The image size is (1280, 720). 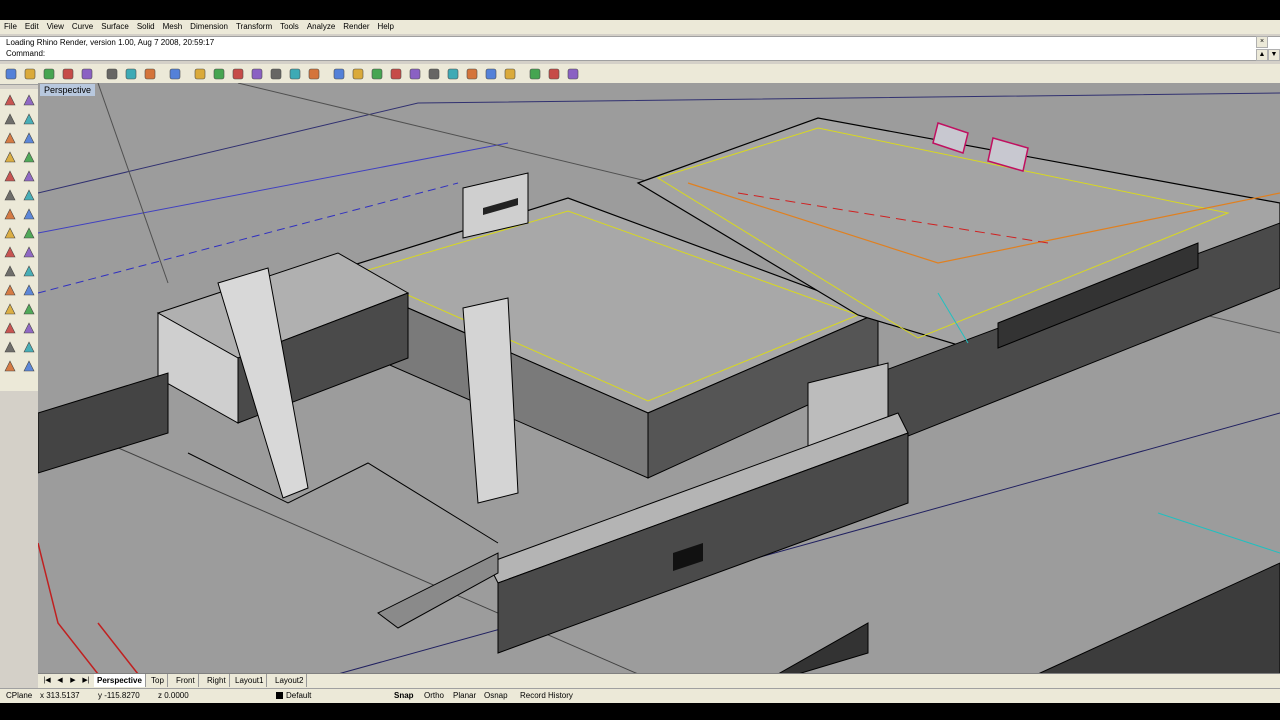 I want to click on ellipse-icon, so click(x=10, y=157).